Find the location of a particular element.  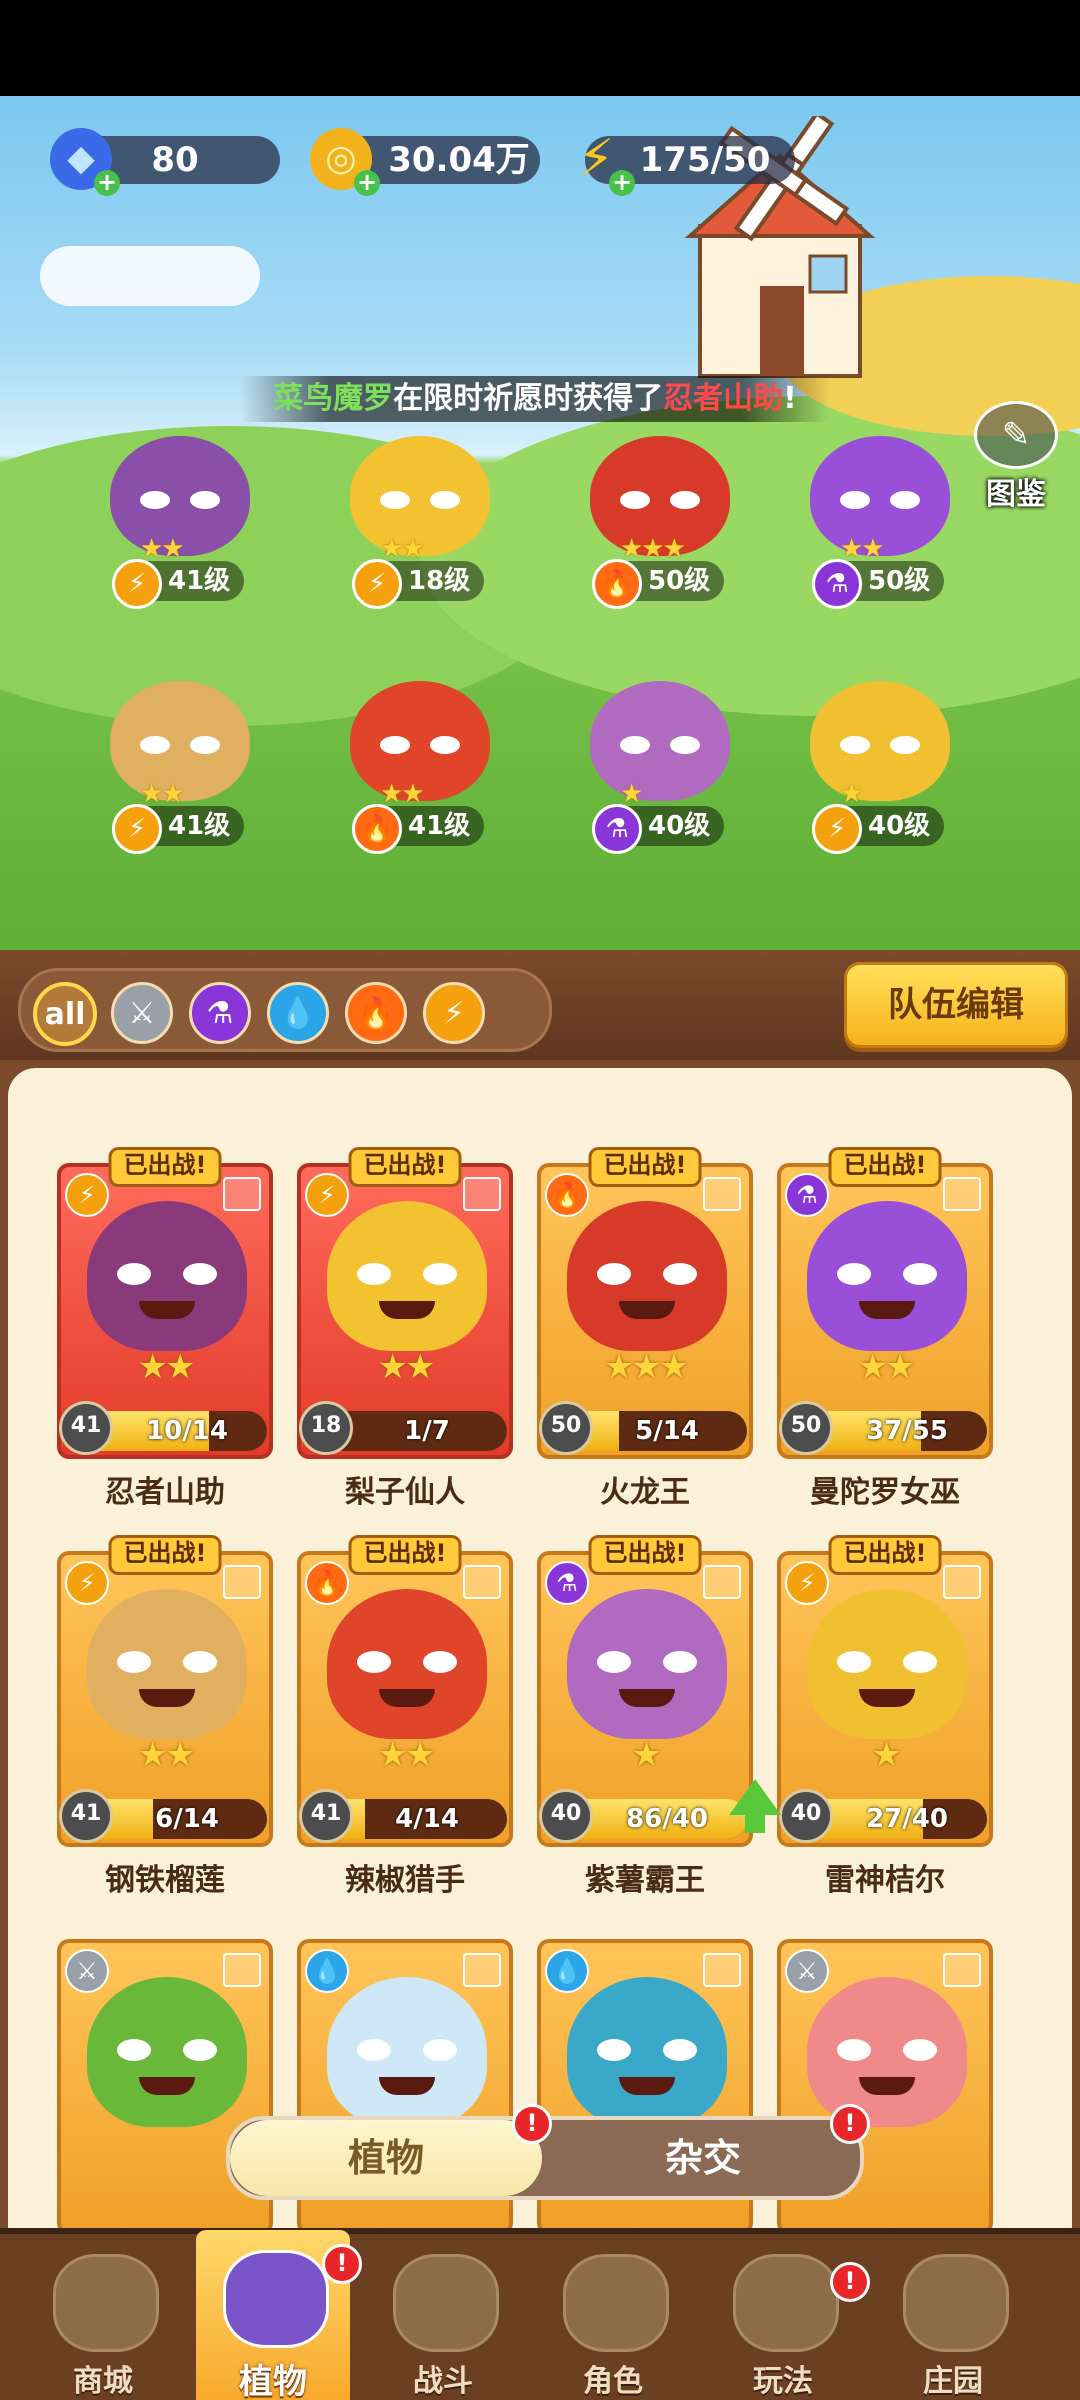

atlas-label: 图鉴 is located at coordinates (1016, 494).